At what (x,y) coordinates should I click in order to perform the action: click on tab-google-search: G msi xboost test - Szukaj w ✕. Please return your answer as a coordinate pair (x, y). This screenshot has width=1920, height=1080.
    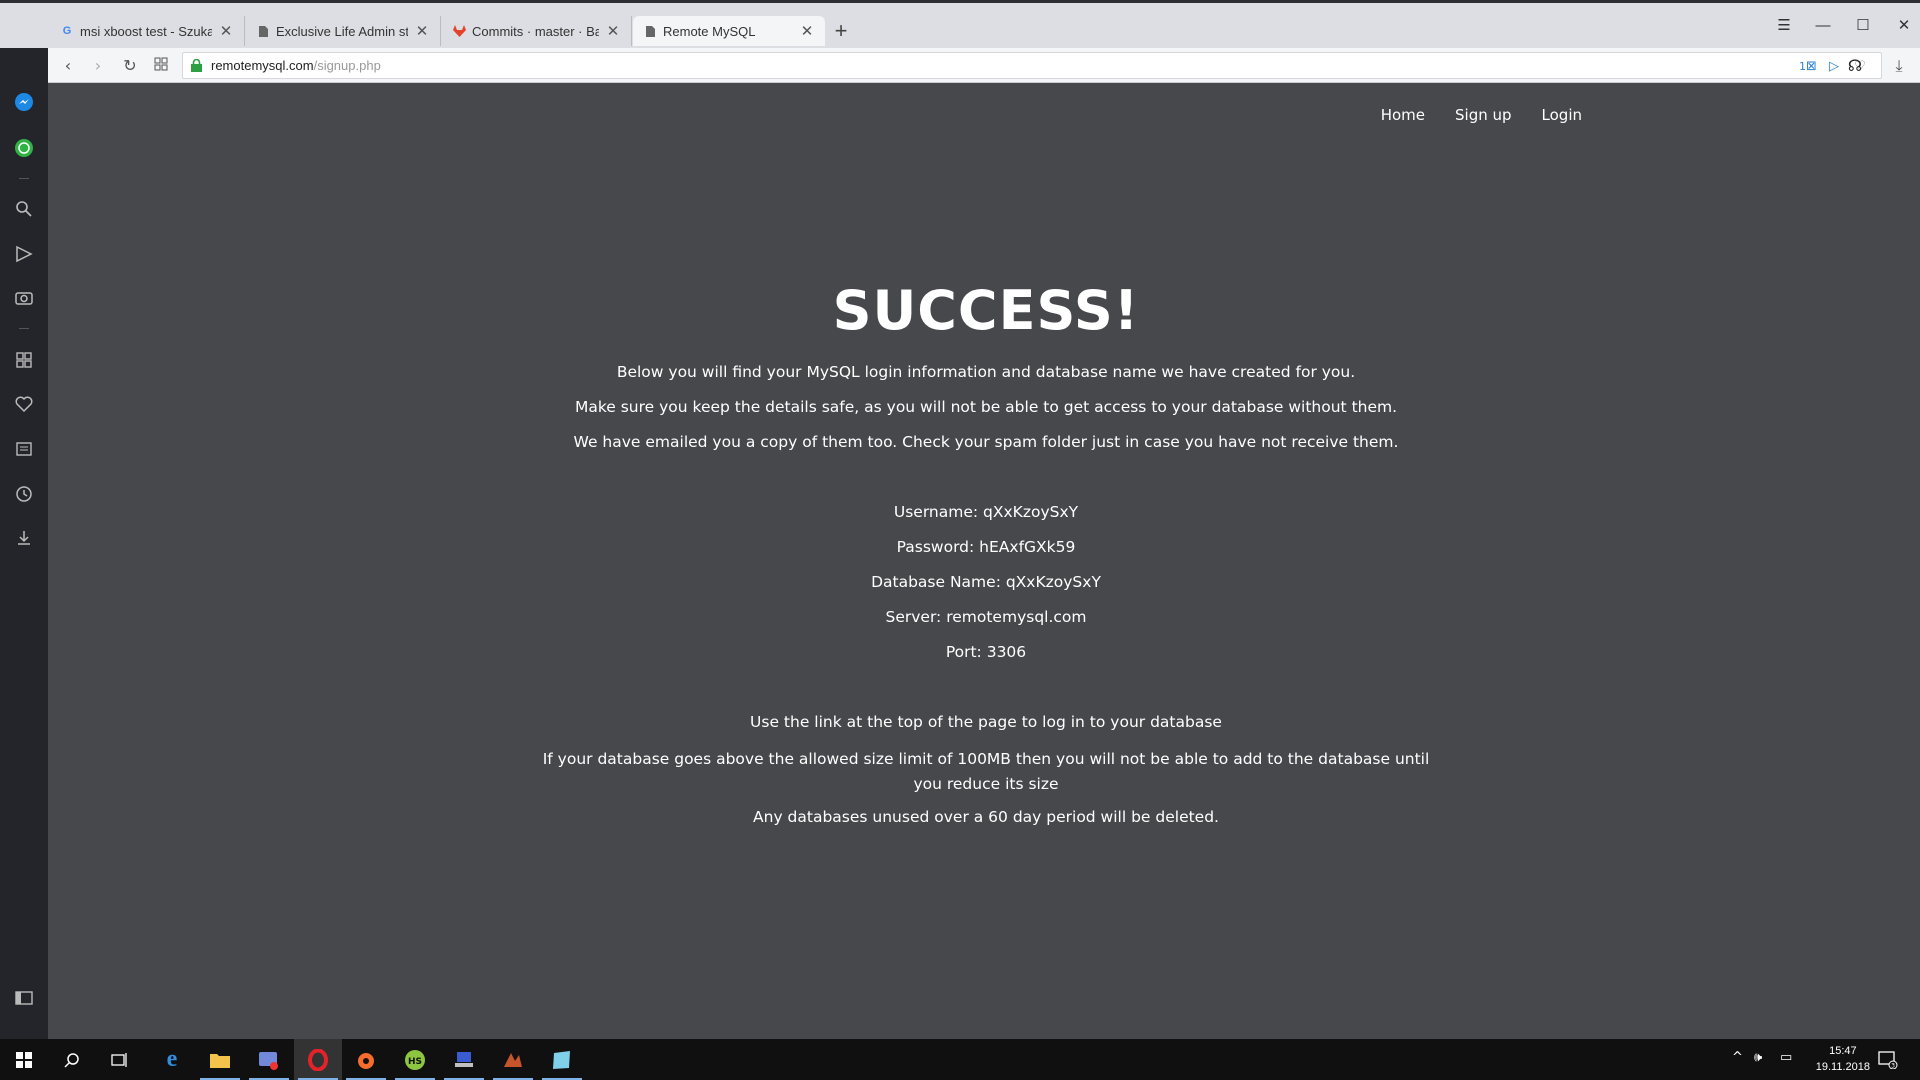
    Looking at the image, I should click on (147, 31).